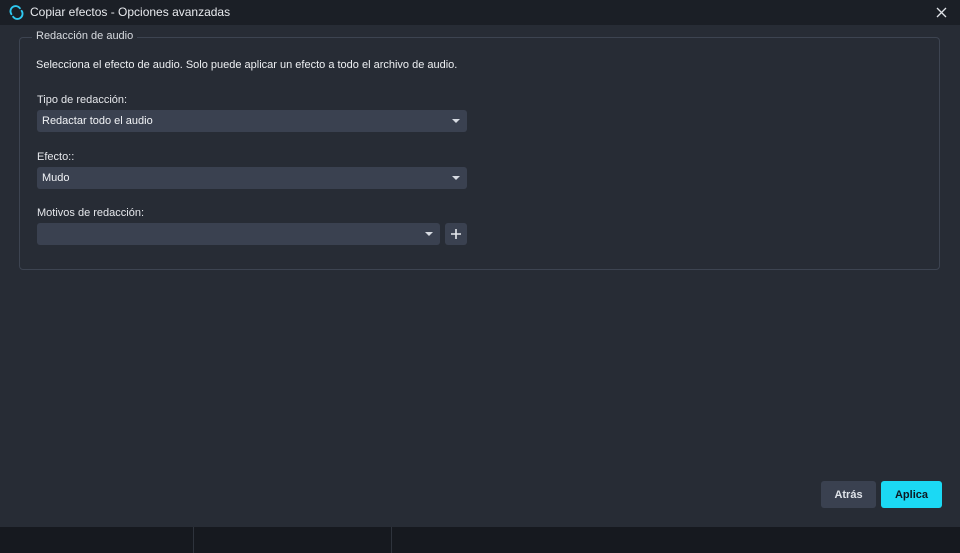 The image size is (960, 553). What do you see at coordinates (56, 178) in the screenshot?
I see `effect-value: Mudo` at bounding box center [56, 178].